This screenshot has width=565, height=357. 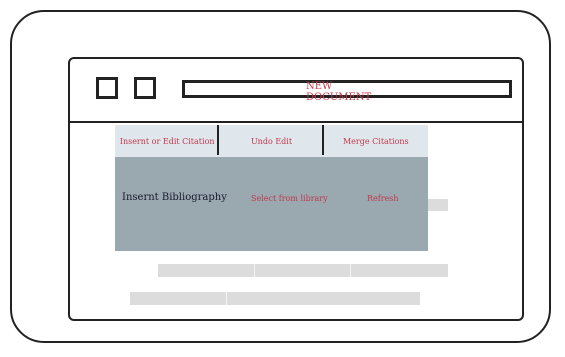 I want to click on title-bar: NEW DOCUMENT, so click(x=296, y=91).